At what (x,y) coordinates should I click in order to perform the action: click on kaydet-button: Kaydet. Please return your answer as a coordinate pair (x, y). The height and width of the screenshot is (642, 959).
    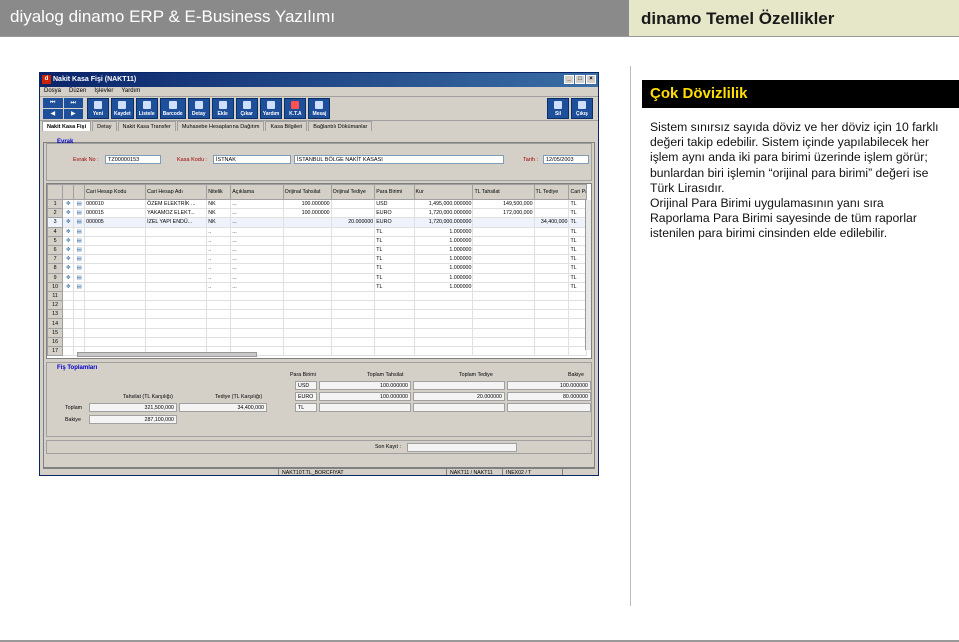
    Looking at the image, I should click on (122, 108).